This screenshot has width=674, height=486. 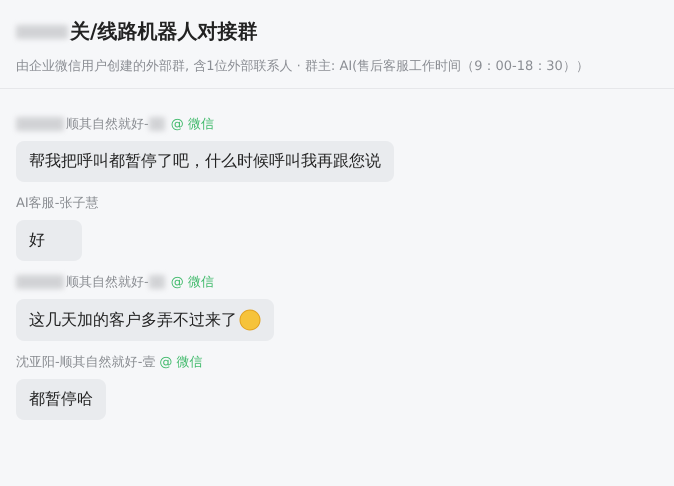 What do you see at coordinates (86, 362) in the screenshot?
I see `sender-name: 沈亚阳-顺其自然就好-壹` at bounding box center [86, 362].